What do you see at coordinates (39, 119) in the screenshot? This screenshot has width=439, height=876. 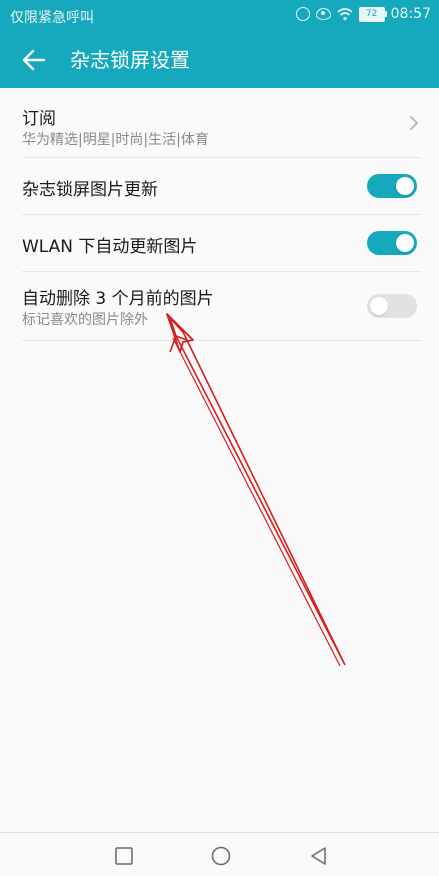 I see `subscription-label: 订阅` at bounding box center [39, 119].